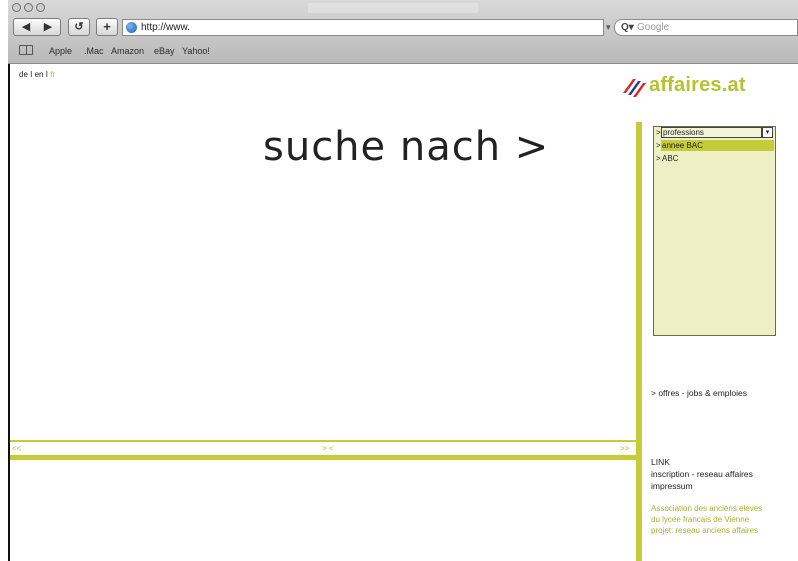 Image resolution: width=798 pixels, height=561 pixels. I want to click on list-item-annee-bac: > annee BAC, so click(714, 145).